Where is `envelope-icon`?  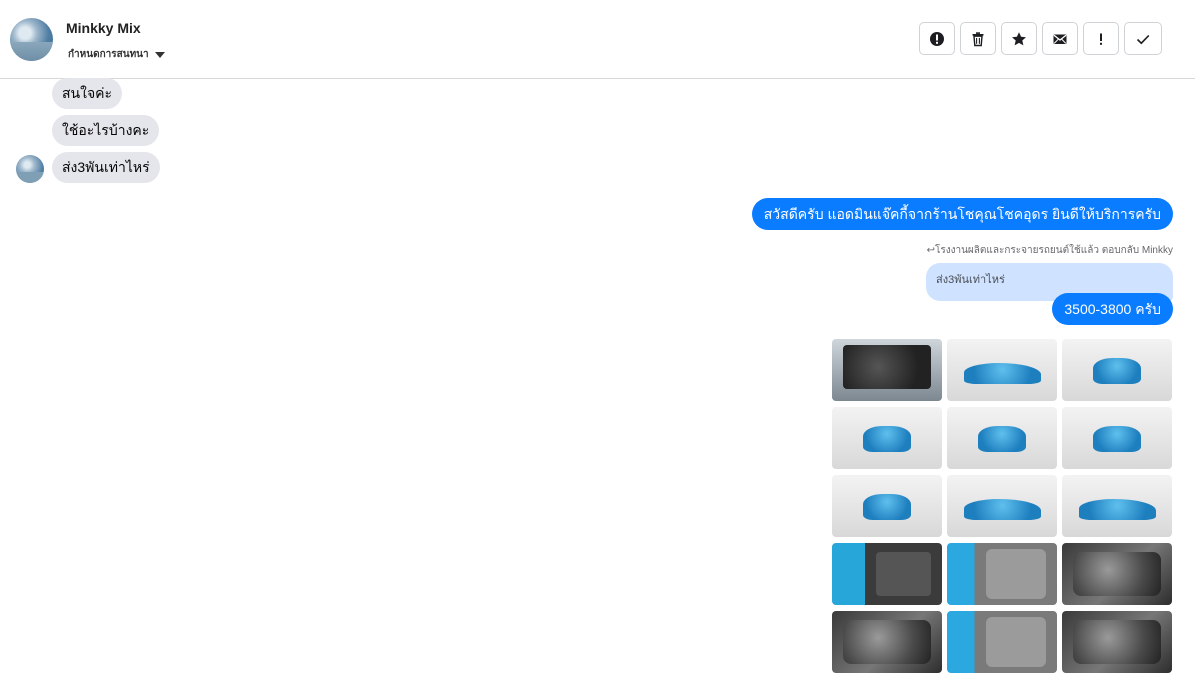 envelope-icon is located at coordinates (1060, 39).